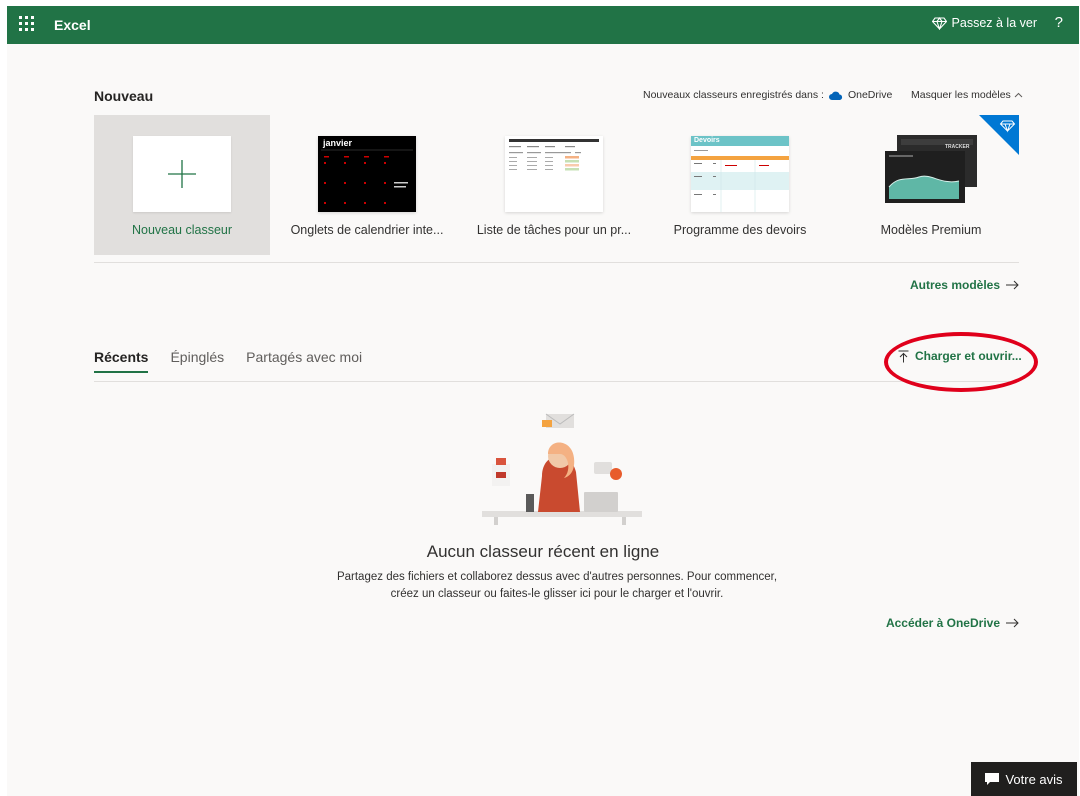 The width and height of the screenshot is (1080, 796). Describe the element at coordinates (733, 95) in the screenshot. I see `save-note-label: Nouveaux classeurs enregistrés dans :` at that location.